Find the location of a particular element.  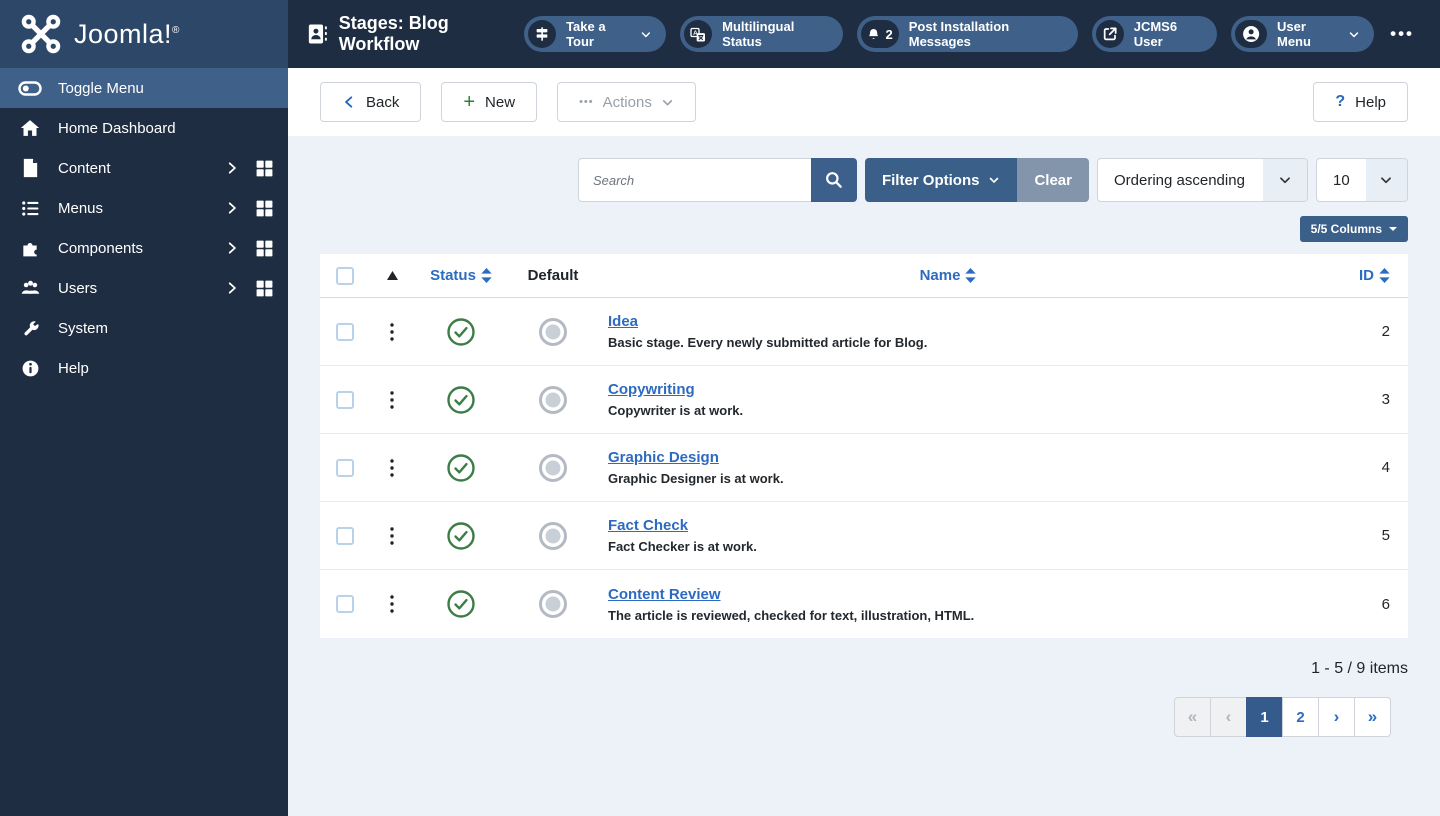

stage-name-link: Content Review is located at coordinates (664, 594).